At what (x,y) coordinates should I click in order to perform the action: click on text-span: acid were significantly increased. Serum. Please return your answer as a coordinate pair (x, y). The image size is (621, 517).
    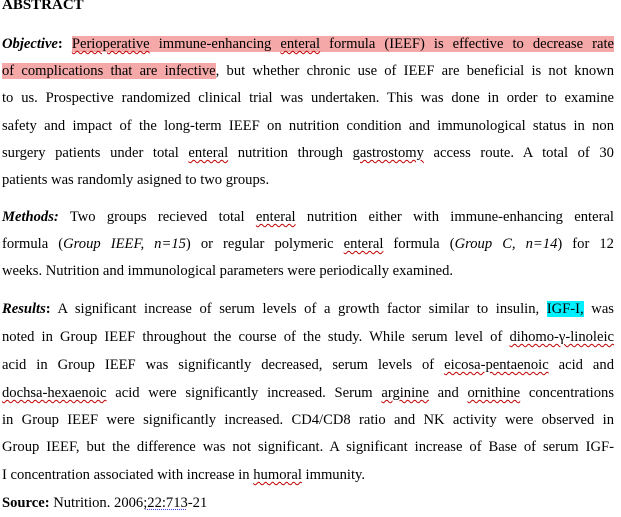
    Looking at the image, I should click on (244, 393).